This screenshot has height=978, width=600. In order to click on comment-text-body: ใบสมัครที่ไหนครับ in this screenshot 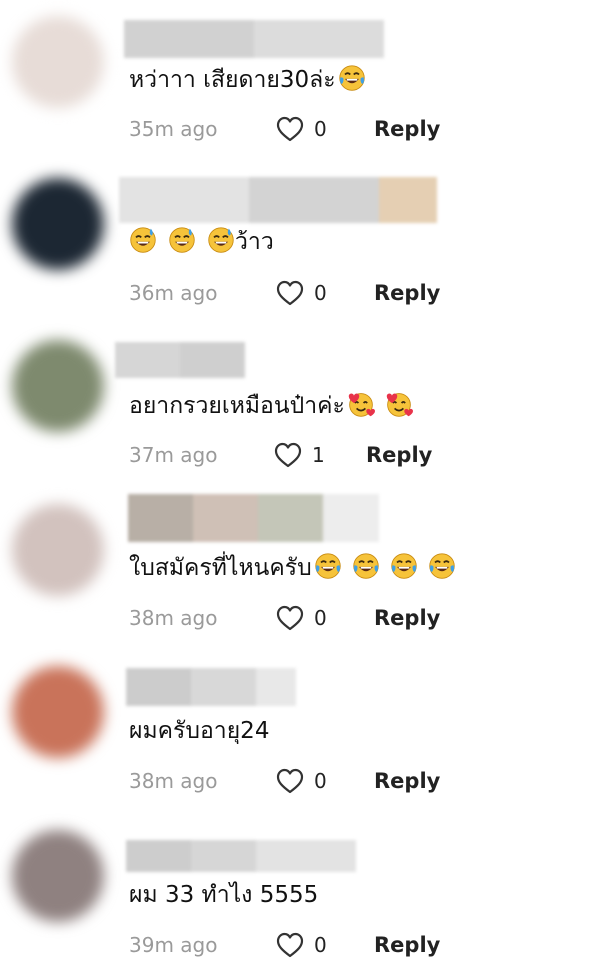, I will do `click(220, 568)`.